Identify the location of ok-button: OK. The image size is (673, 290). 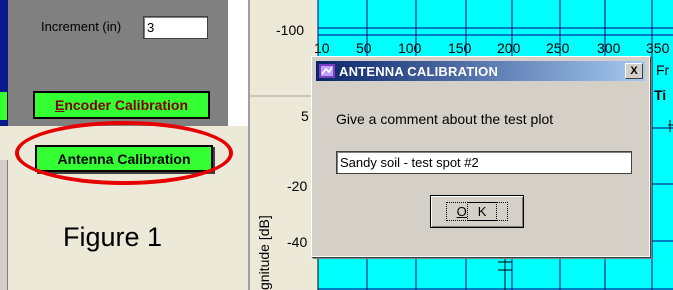
(477, 211).